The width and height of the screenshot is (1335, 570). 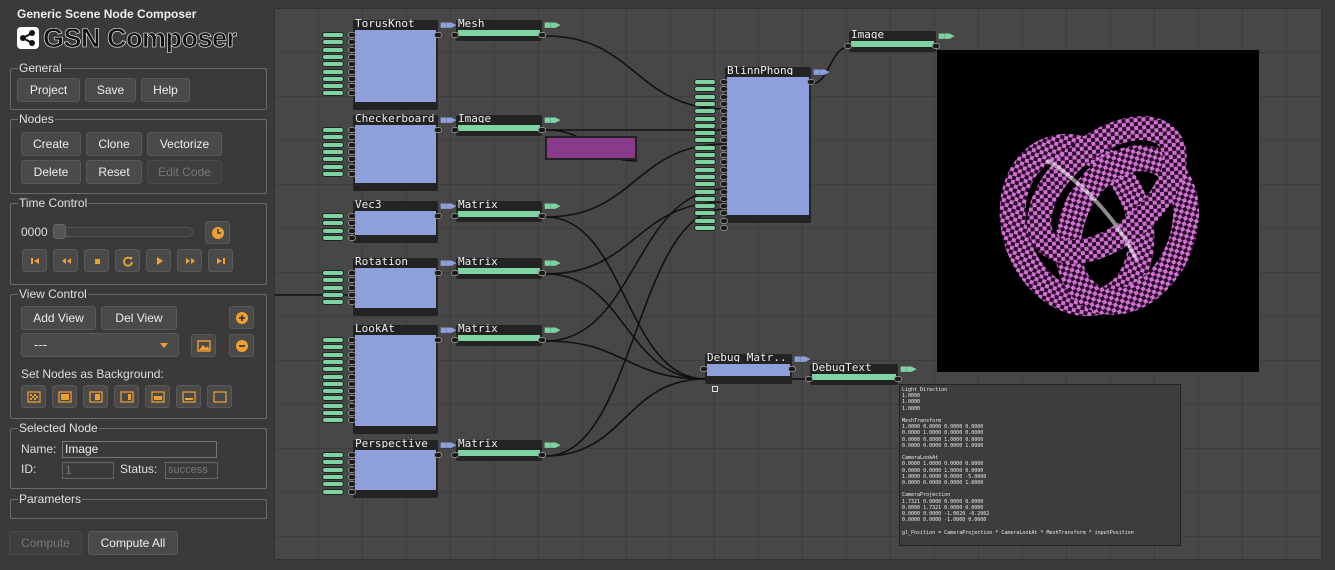 I want to click on save-button: Save, so click(x=110, y=90).